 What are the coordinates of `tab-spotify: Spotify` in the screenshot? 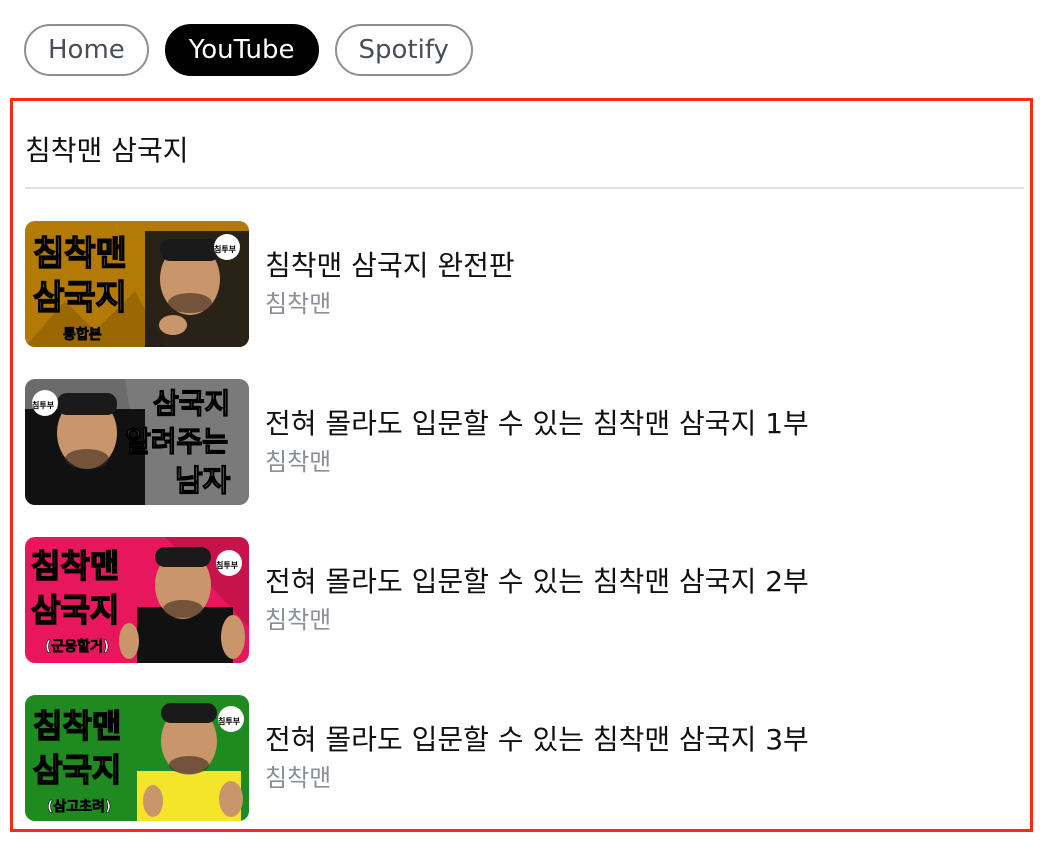 It's located at (403, 50).